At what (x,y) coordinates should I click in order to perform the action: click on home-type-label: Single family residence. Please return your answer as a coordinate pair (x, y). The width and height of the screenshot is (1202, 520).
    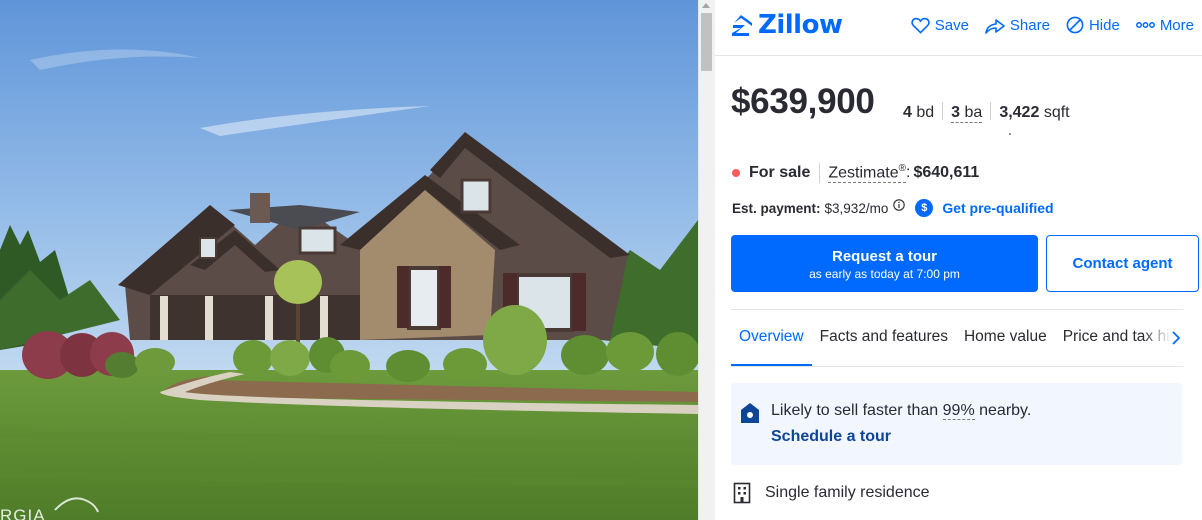
    Looking at the image, I should click on (847, 492).